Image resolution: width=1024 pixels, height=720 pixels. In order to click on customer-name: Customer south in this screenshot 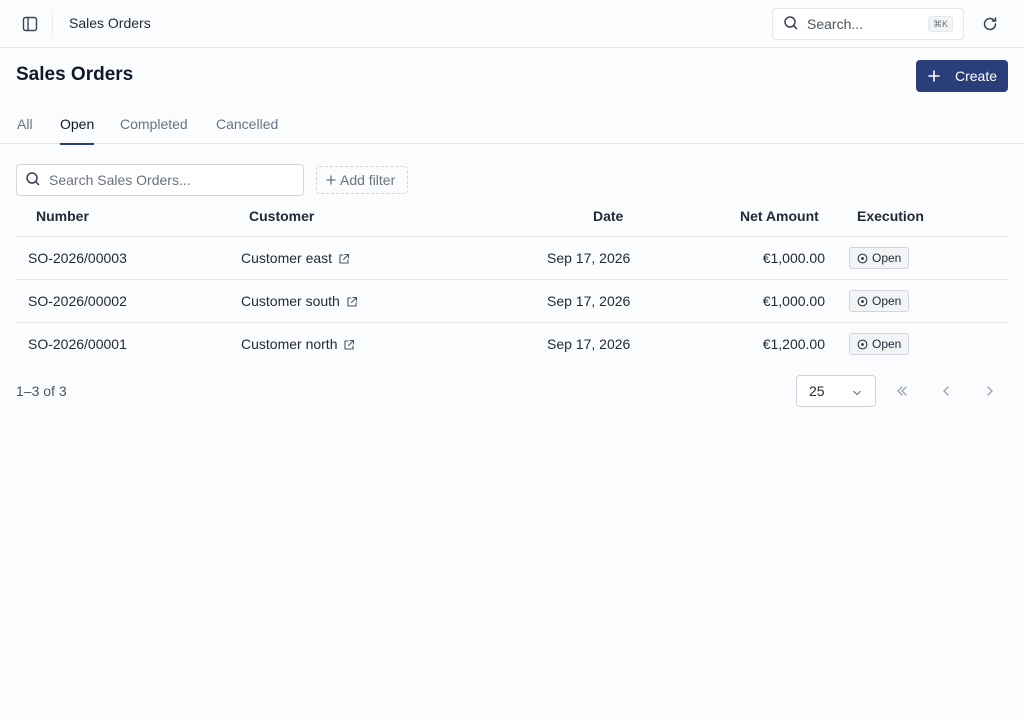, I will do `click(290, 301)`.